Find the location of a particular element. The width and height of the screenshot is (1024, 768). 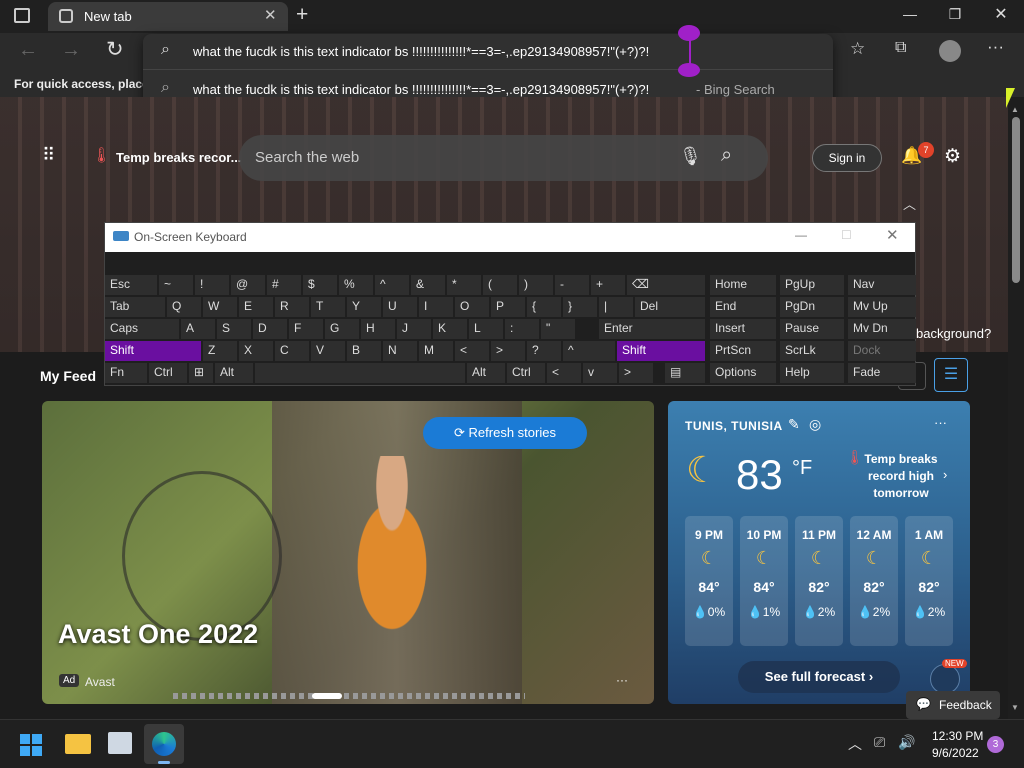

feedback-button: 💬 Feedback is located at coordinates (953, 705).